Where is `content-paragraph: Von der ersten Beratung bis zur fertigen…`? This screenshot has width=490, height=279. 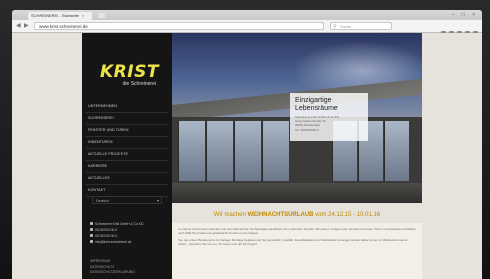 content-paragraph: Von der ersten Beratung bis zur fertigen… is located at coordinates (293, 241).